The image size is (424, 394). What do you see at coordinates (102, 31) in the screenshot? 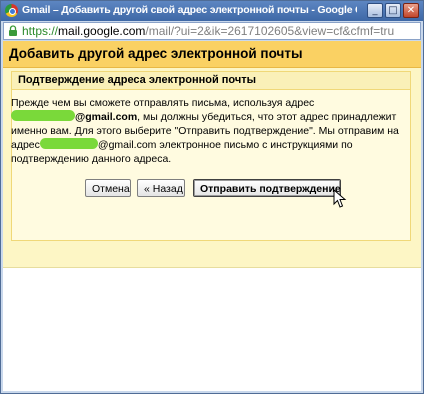
I see `url-host: mail.google.com` at bounding box center [102, 31].